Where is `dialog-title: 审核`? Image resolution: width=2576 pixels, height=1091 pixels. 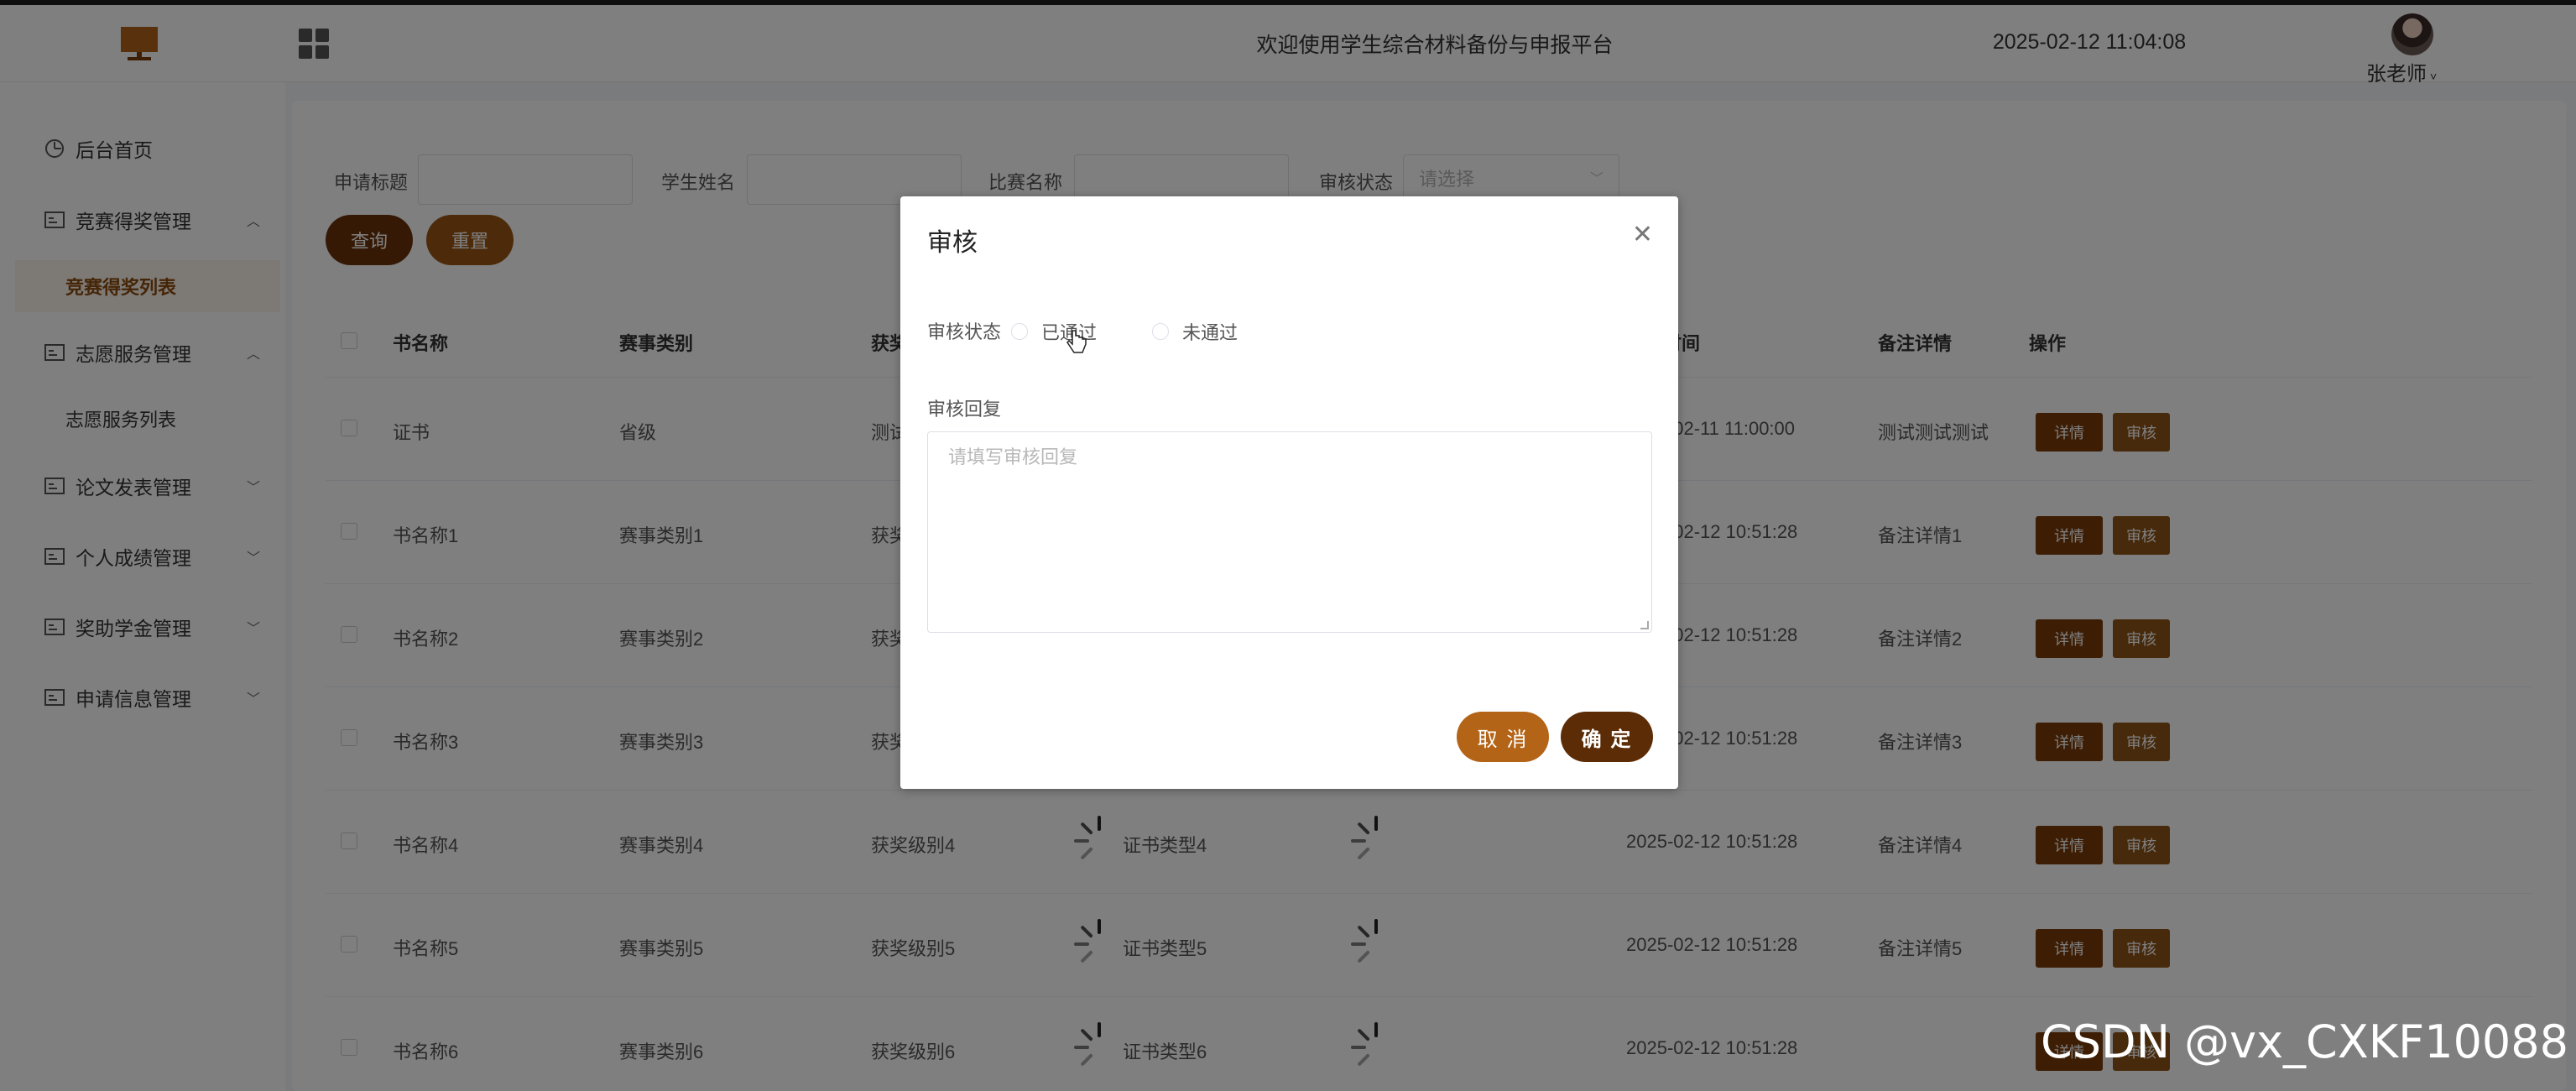 dialog-title: 审核 is located at coordinates (952, 243).